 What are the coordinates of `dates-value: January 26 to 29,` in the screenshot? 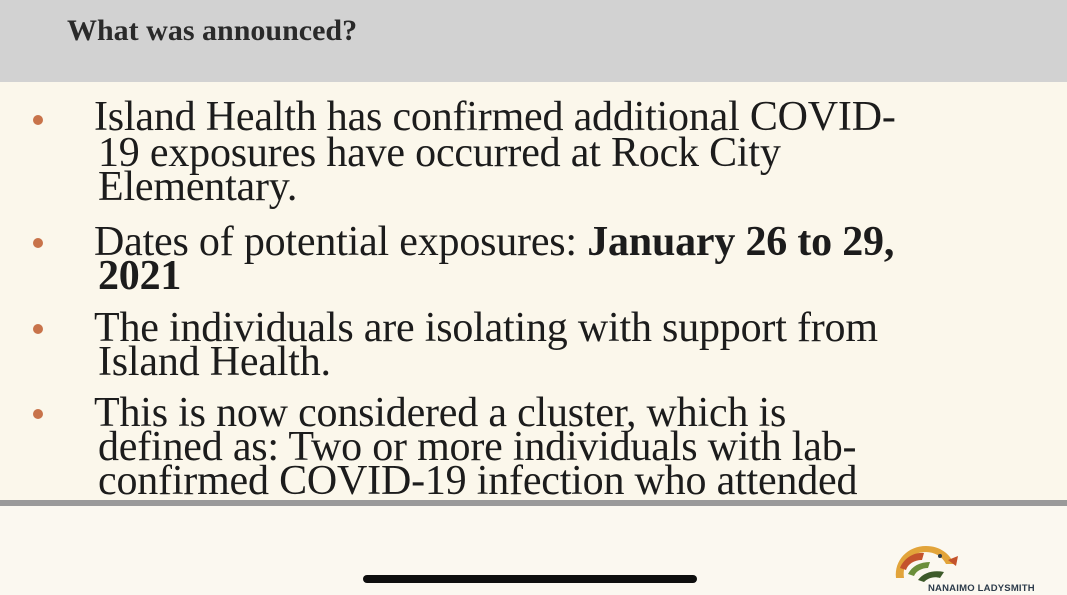 It's located at (741, 242).